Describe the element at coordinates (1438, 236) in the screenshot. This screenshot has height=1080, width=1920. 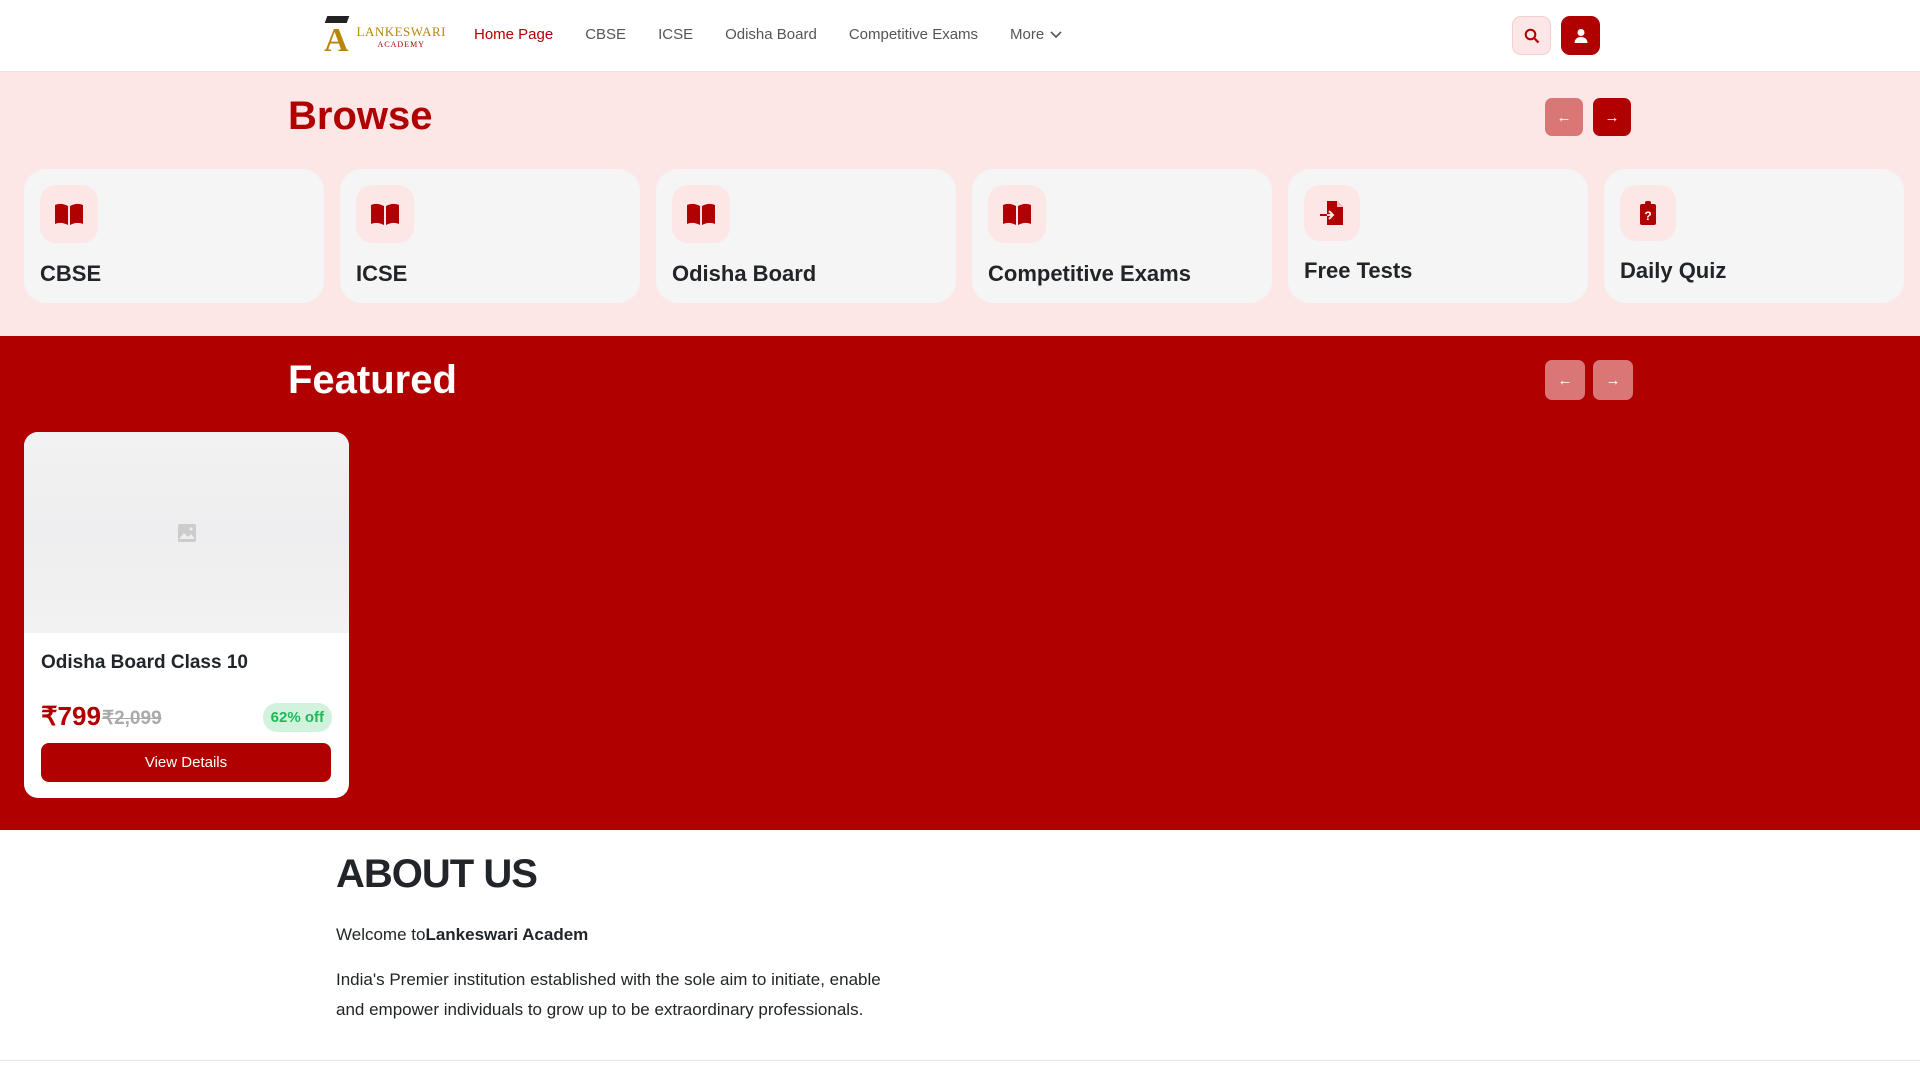
I see `browse-card-free-tests: Free Tests` at that location.